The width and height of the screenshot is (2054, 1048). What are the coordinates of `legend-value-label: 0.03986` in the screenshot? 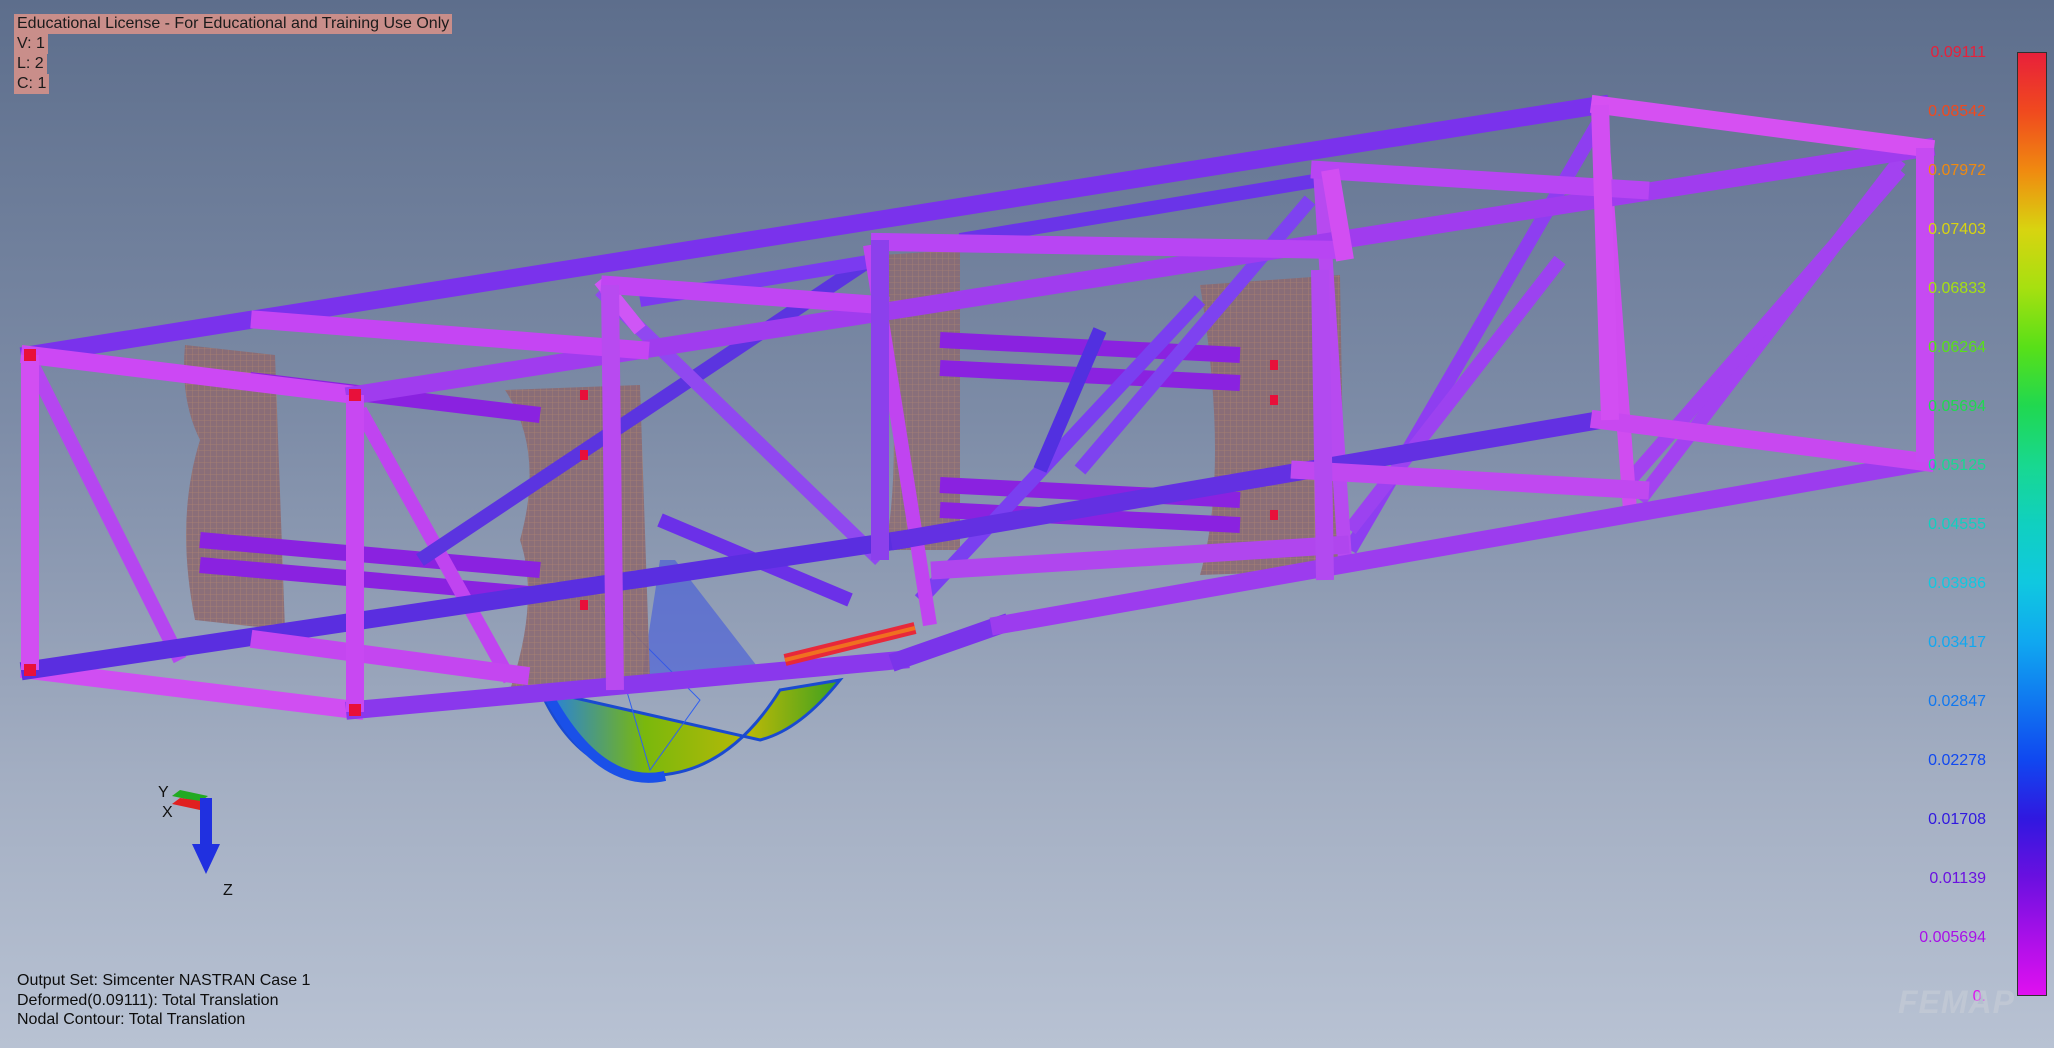 It's located at (1957, 583).